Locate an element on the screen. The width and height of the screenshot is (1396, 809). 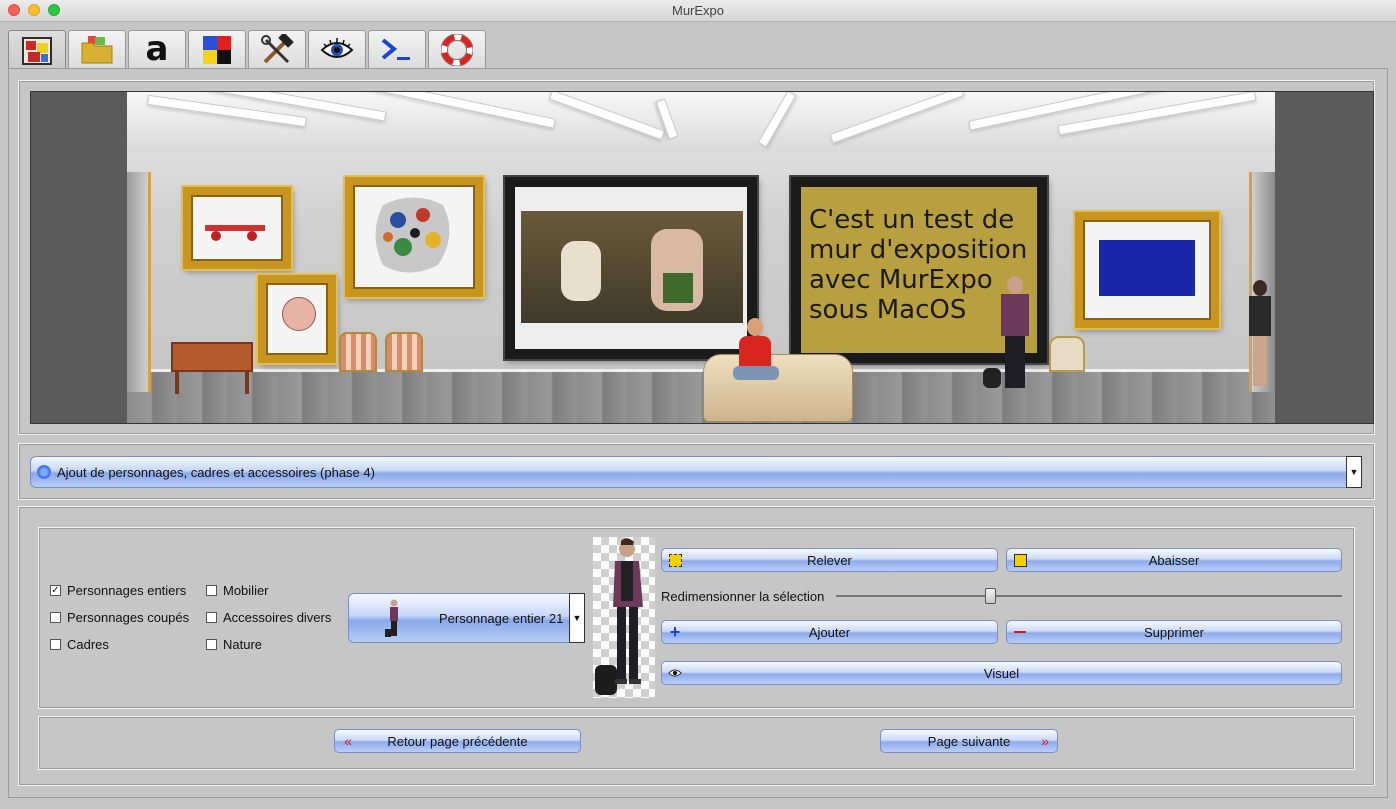
tools-icon is located at coordinates (277, 48).